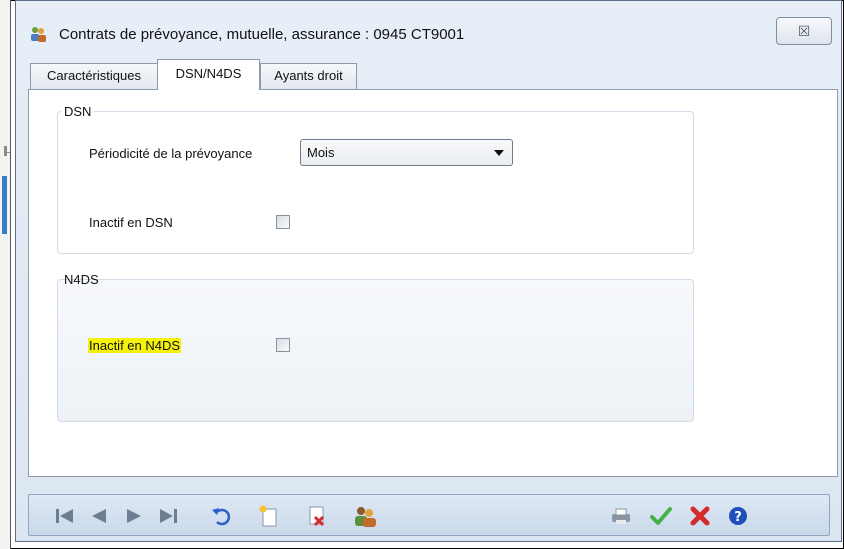 Image resolution: width=844 pixels, height=549 pixels. What do you see at coordinates (131, 222) in the screenshot?
I see `inactif-dsn-label: Inactif en DSN` at bounding box center [131, 222].